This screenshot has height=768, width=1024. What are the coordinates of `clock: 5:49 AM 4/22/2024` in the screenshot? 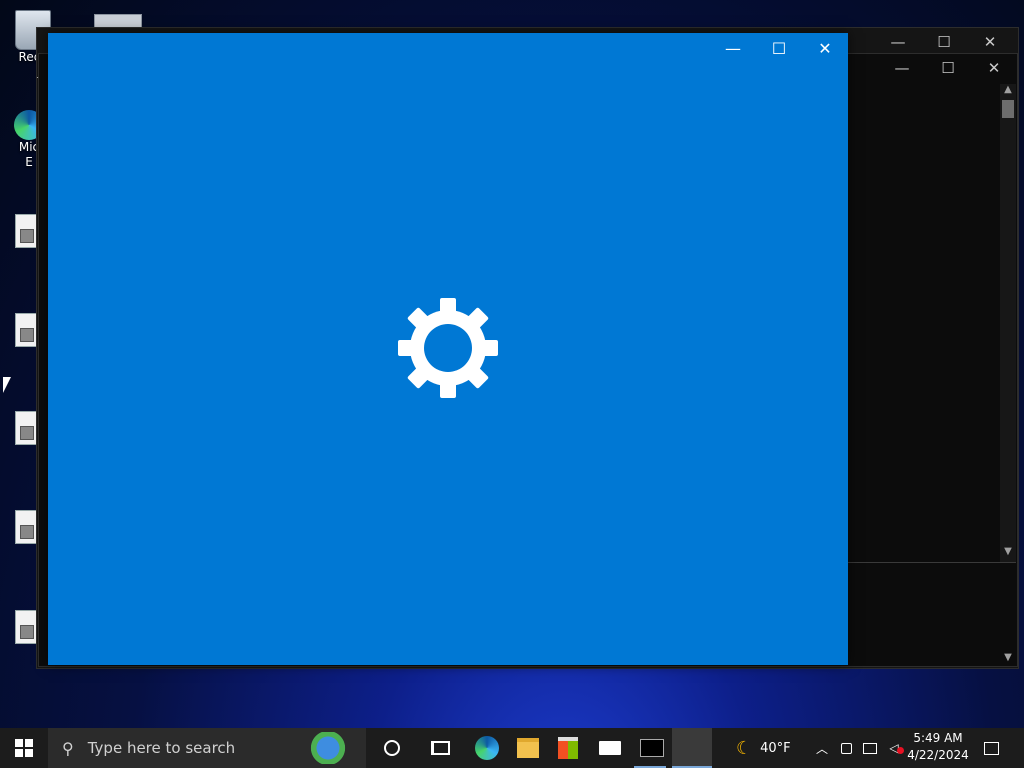 It's located at (938, 747).